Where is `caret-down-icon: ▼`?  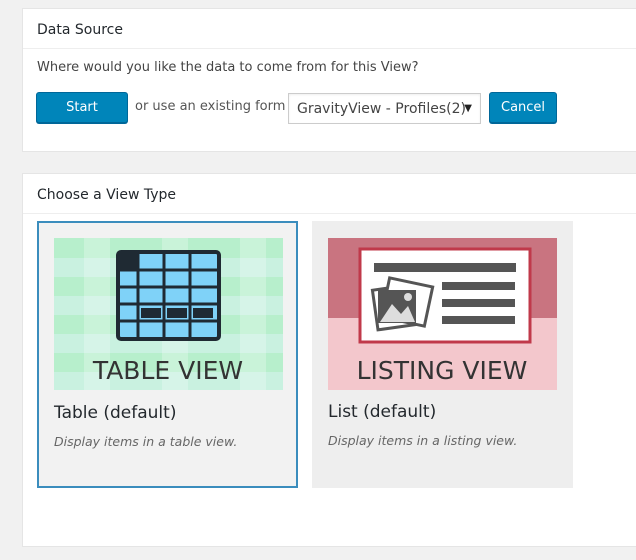
caret-down-icon: ▼ is located at coordinates (468, 108).